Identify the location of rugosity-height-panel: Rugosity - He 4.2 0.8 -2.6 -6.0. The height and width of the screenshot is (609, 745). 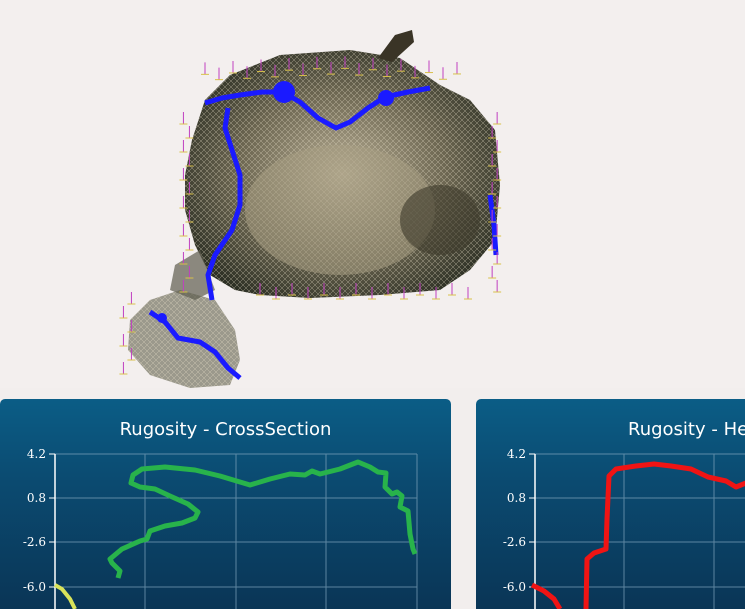
(610, 504).